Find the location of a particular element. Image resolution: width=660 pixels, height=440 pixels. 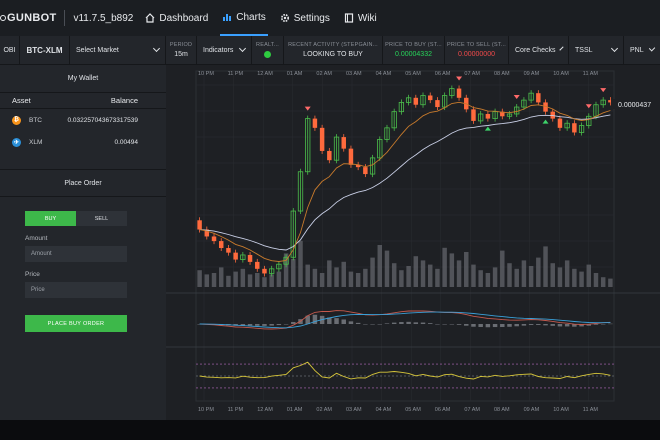

price-input: Price is located at coordinates (76, 290).